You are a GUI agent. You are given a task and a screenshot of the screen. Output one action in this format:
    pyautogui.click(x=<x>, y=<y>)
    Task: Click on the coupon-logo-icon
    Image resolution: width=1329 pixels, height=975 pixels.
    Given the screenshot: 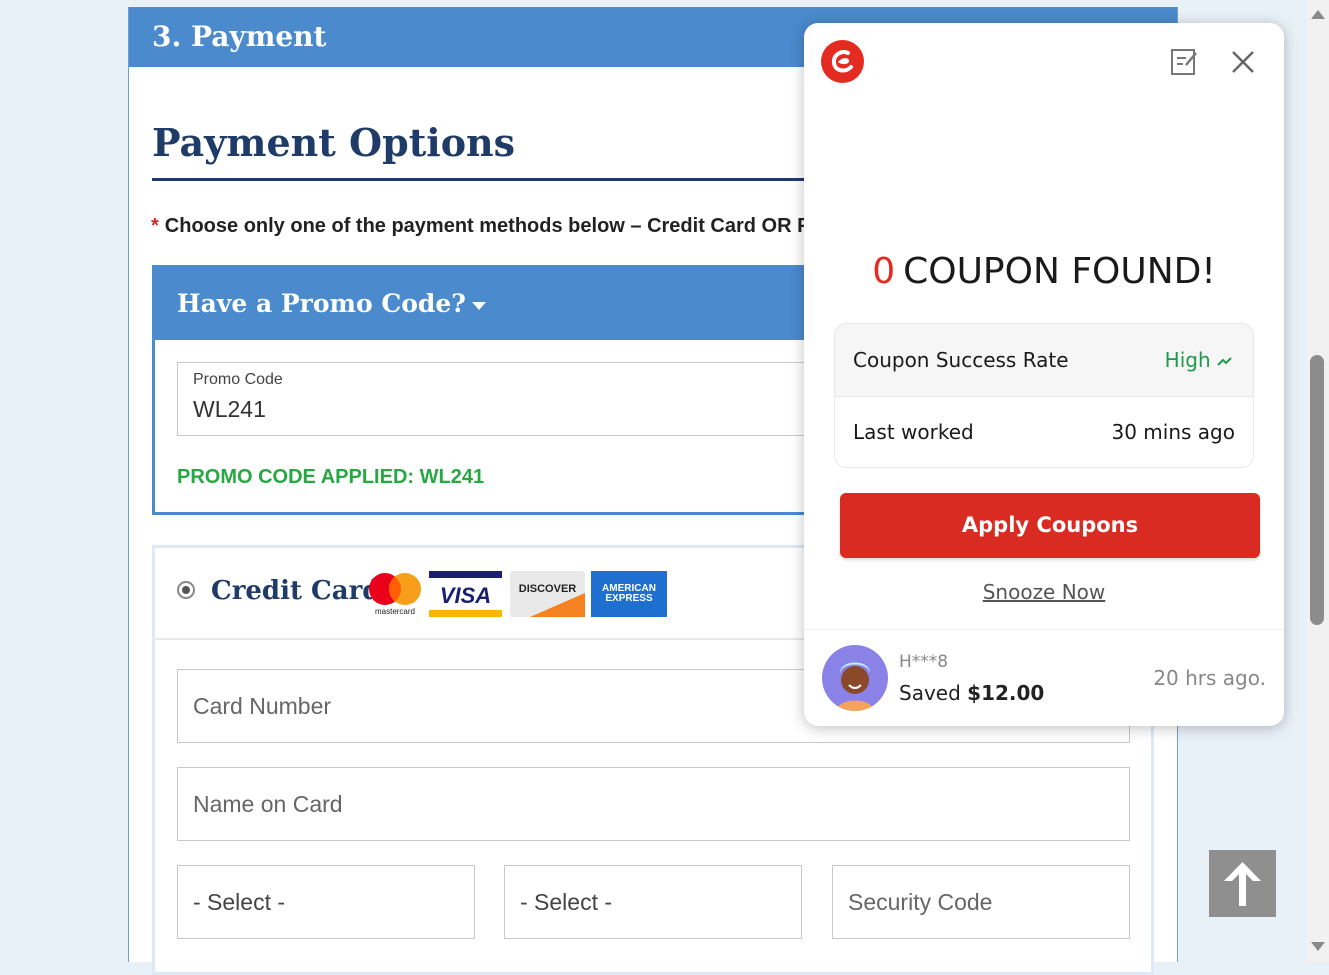 What is the action you would take?
    pyautogui.click(x=842, y=61)
    